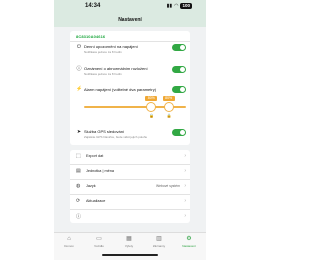 The height and width of the screenshot is (260, 320). Describe the element at coordinates (116, 68) in the screenshot. I see `setting-title-abnormal: Oznámení o abnormálním rozložení` at that location.